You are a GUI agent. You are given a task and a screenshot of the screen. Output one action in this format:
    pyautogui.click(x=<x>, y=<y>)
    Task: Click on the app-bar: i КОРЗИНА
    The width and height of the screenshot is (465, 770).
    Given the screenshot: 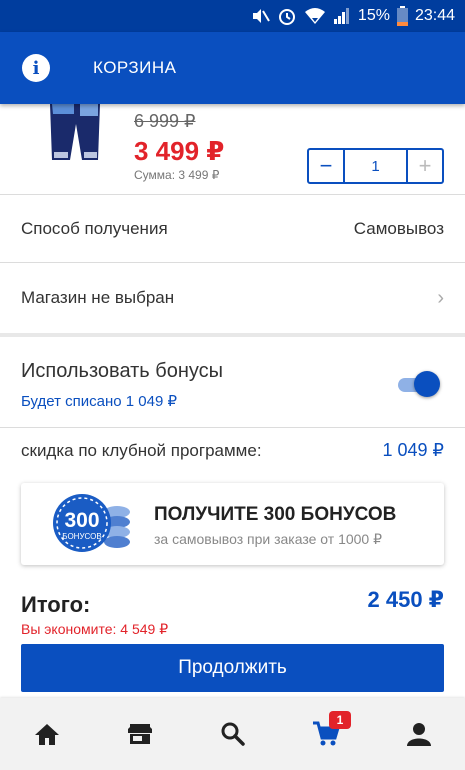 What is the action you would take?
    pyautogui.click(x=232, y=68)
    